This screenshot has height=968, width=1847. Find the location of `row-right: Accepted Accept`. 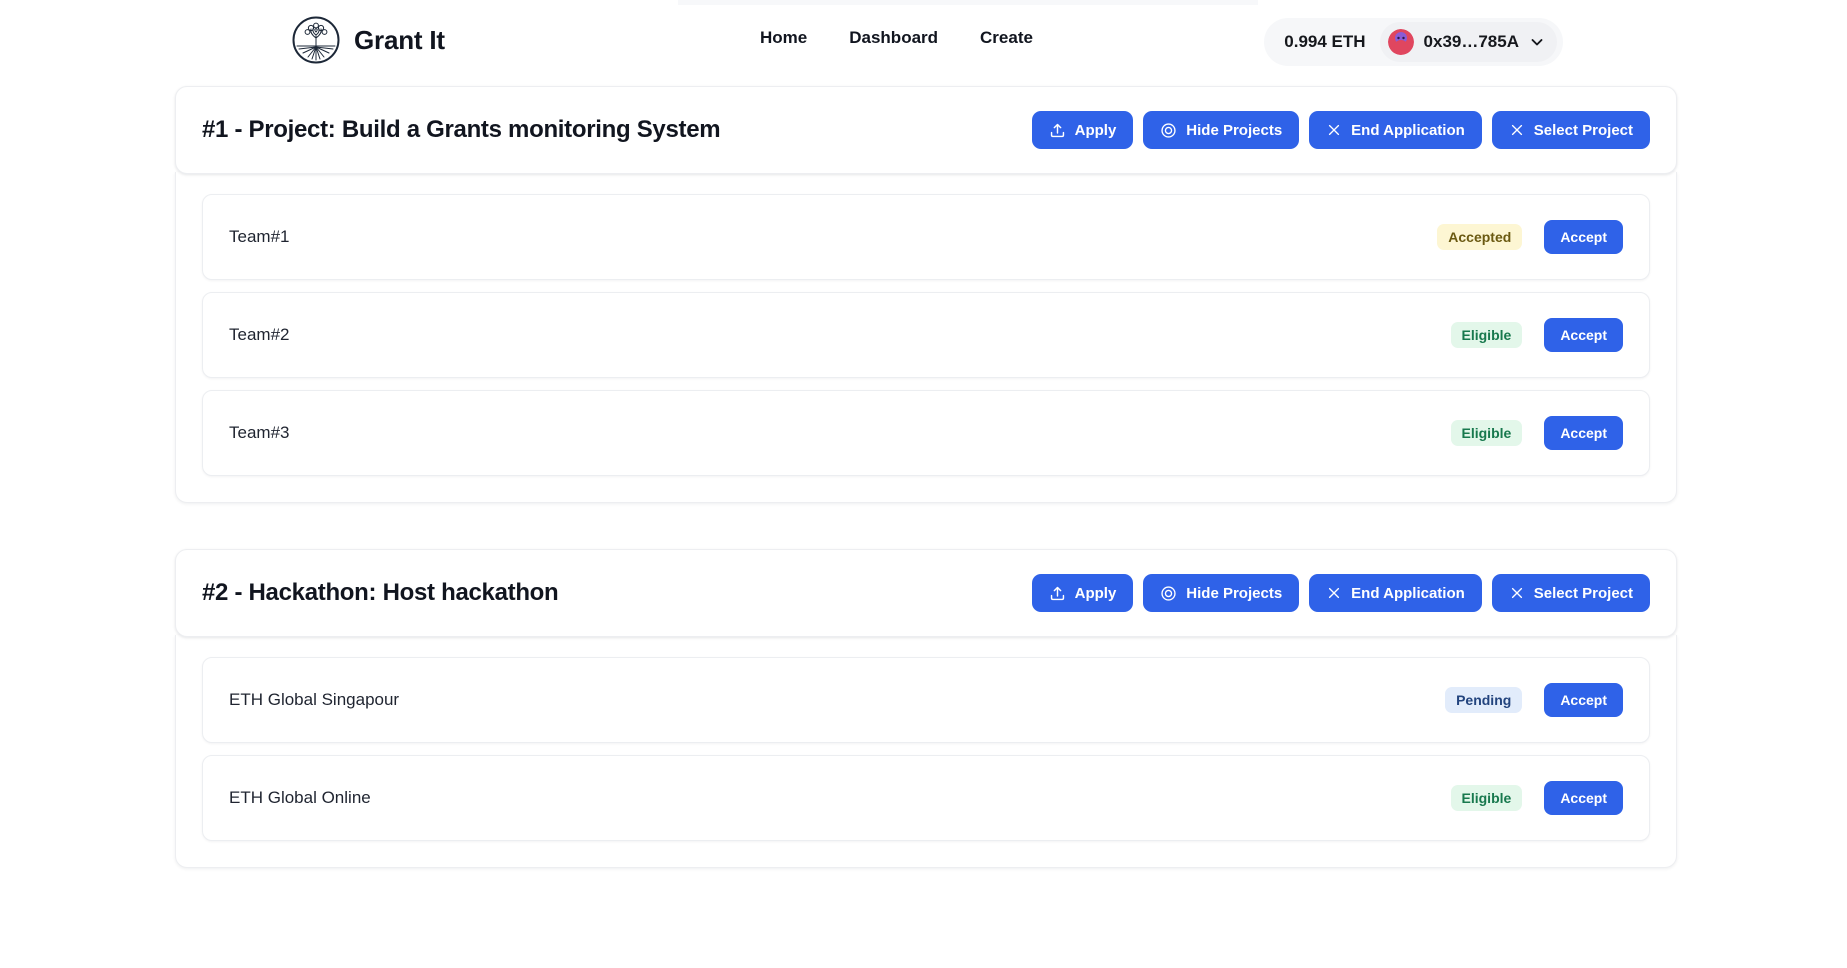

row-right: Accepted Accept is located at coordinates (1530, 237).